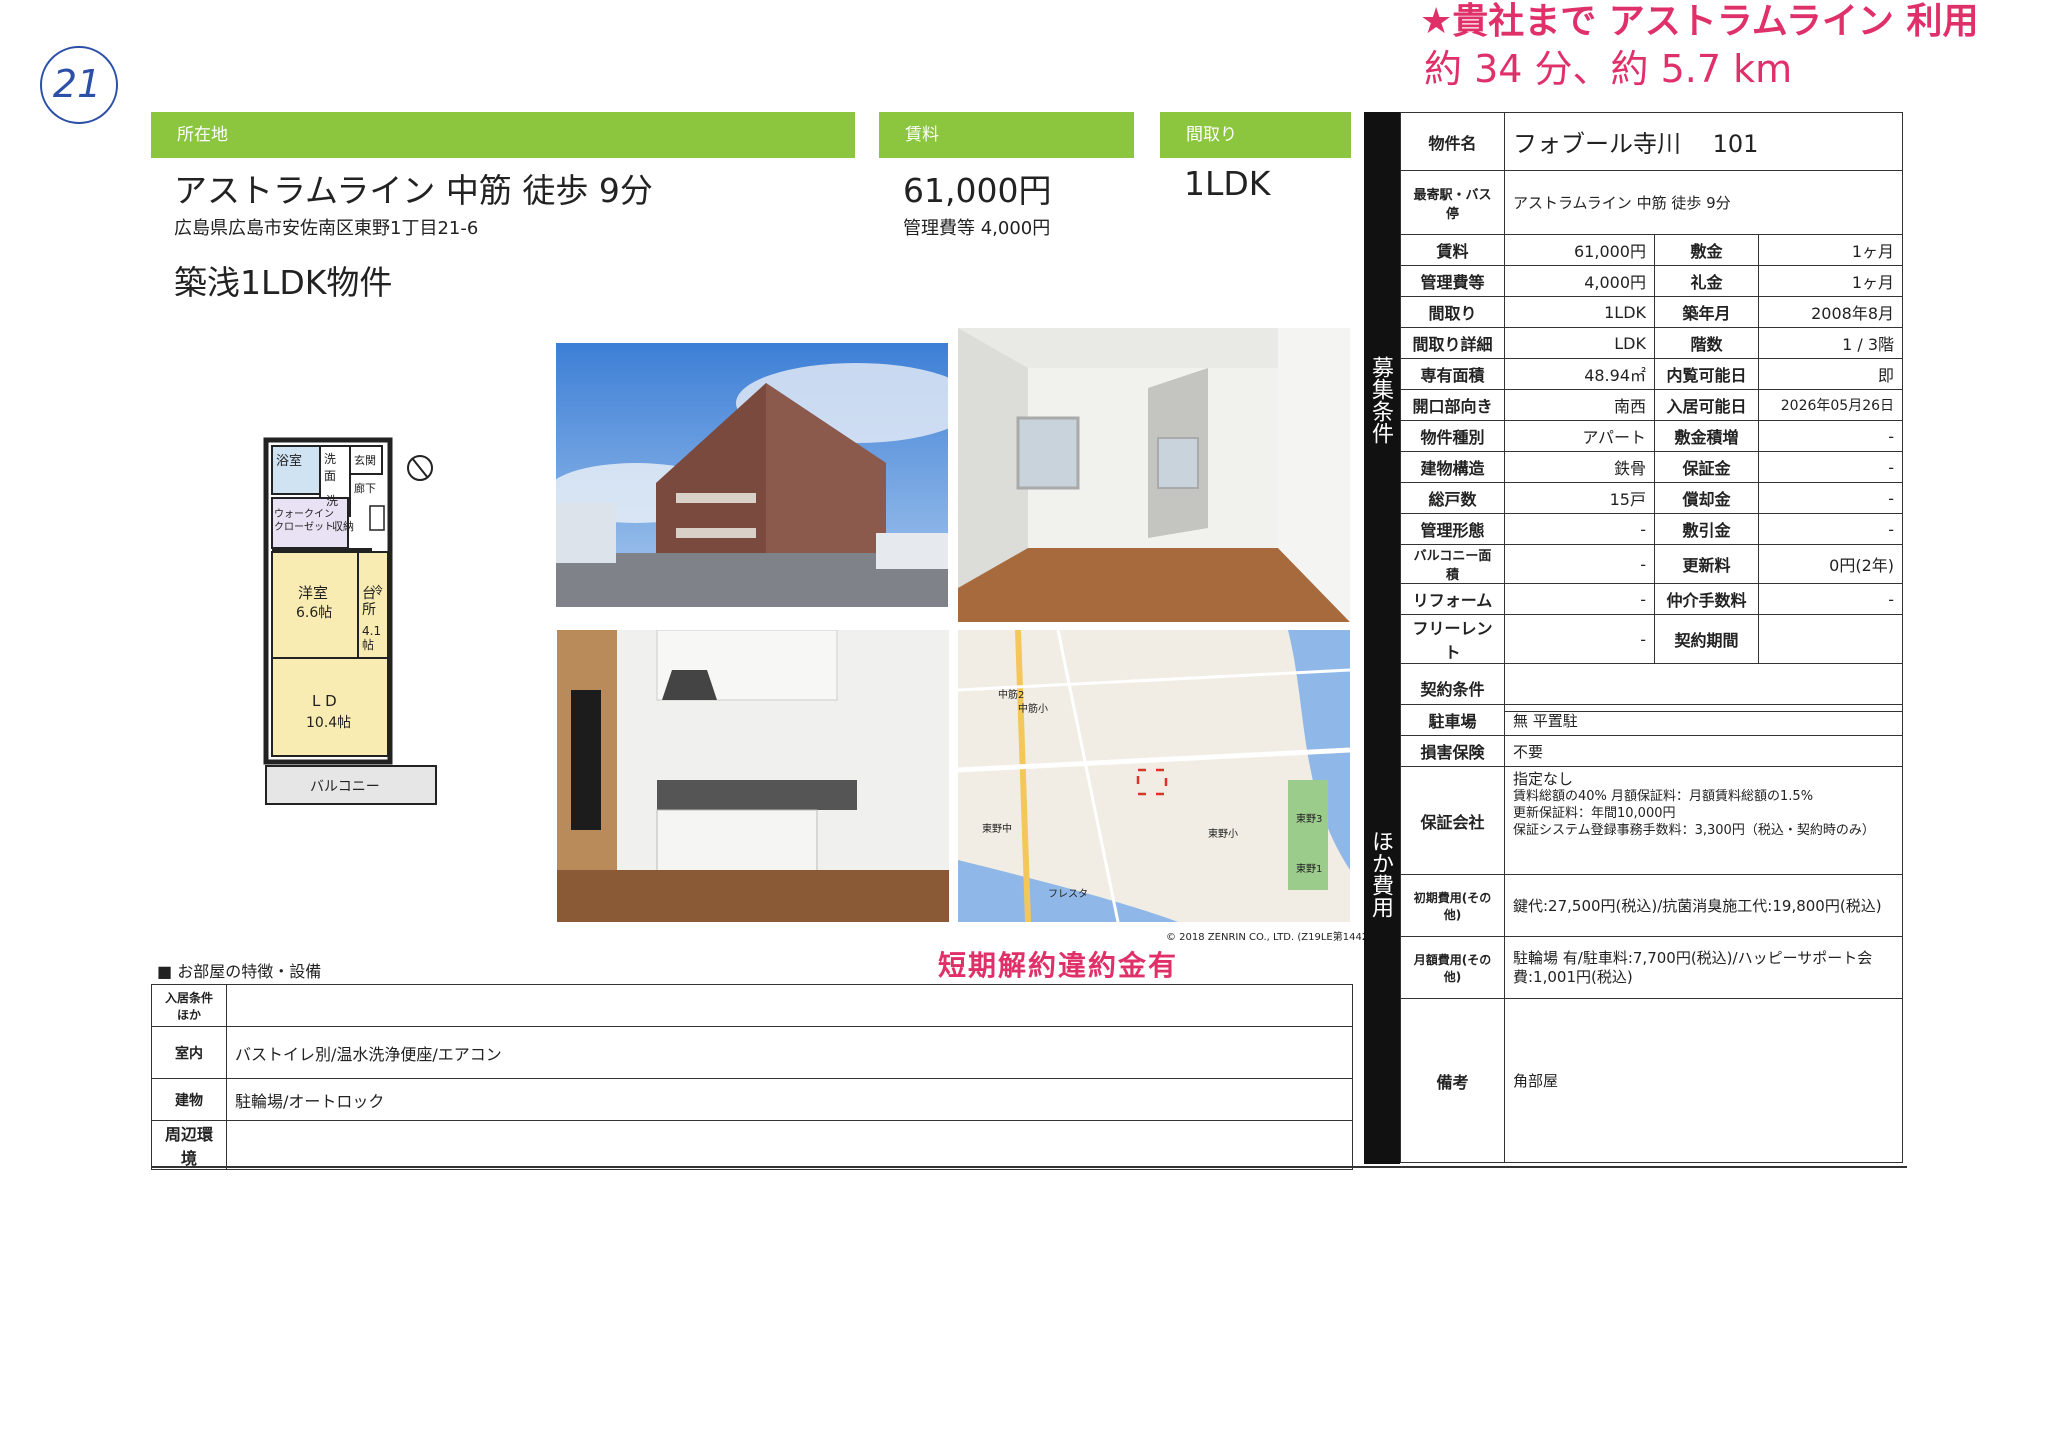 Image resolution: width=2056 pixels, height=1454 pixels. What do you see at coordinates (345, 787) in the screenshot?
I see `fp-balcony: バルコニー` at bounding box center [345, 787].